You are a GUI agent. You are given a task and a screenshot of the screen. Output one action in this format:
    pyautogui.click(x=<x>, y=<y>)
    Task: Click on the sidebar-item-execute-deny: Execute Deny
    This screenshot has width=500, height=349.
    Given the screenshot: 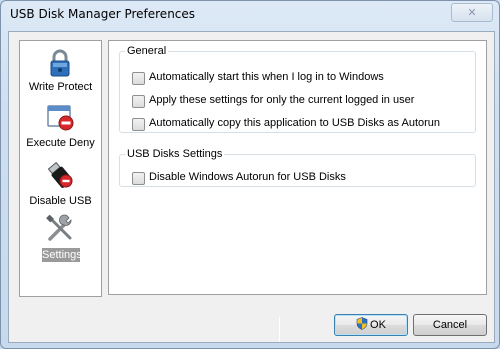 What is the action you would take?
    pyautogui.click(x=60, y=126)
    